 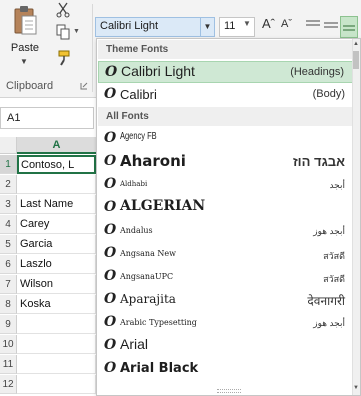 What do you see at coordinates (225, 139) in the screenshot?
I see `font-list-item: O Agency FB` at bounding box center [225, 139].